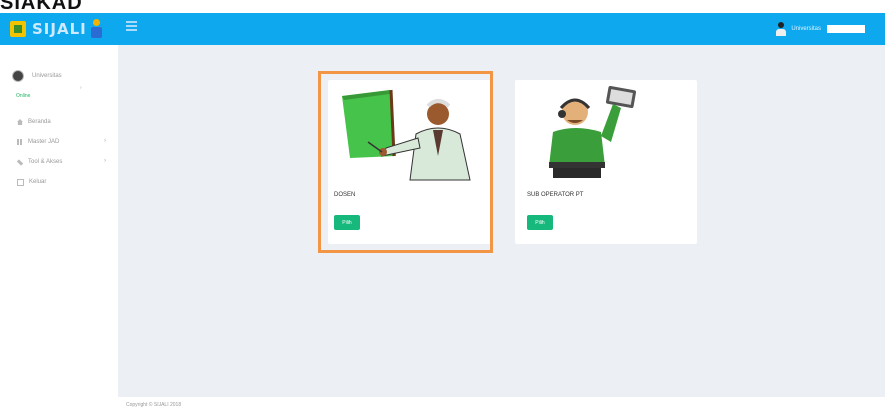  Describe the element at coordinates (501, 405) in the screenshot. I see `footer: Copyright © SIJALI 2018` at that location.